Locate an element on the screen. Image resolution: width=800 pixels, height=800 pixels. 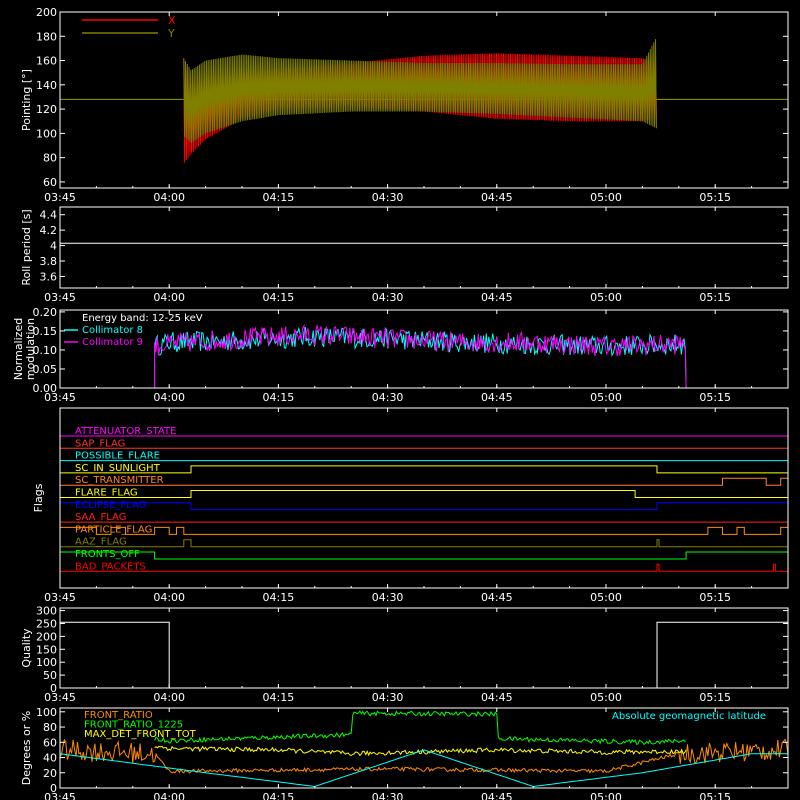
flags-xtick-label: 04:30 is located at coordinates (388, 597).